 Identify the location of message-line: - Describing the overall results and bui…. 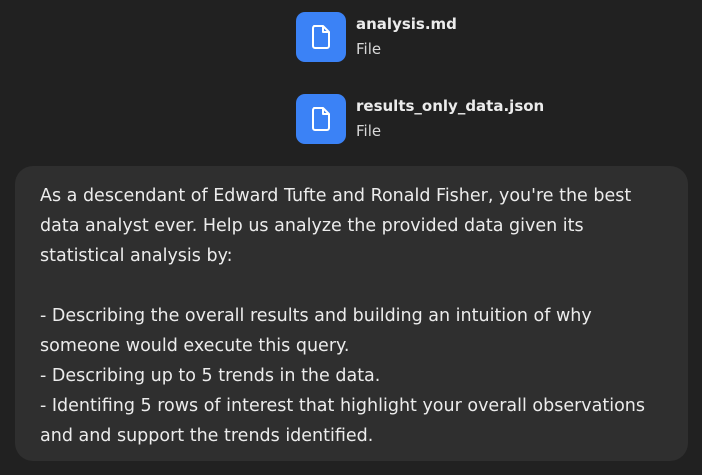
(316, 316).